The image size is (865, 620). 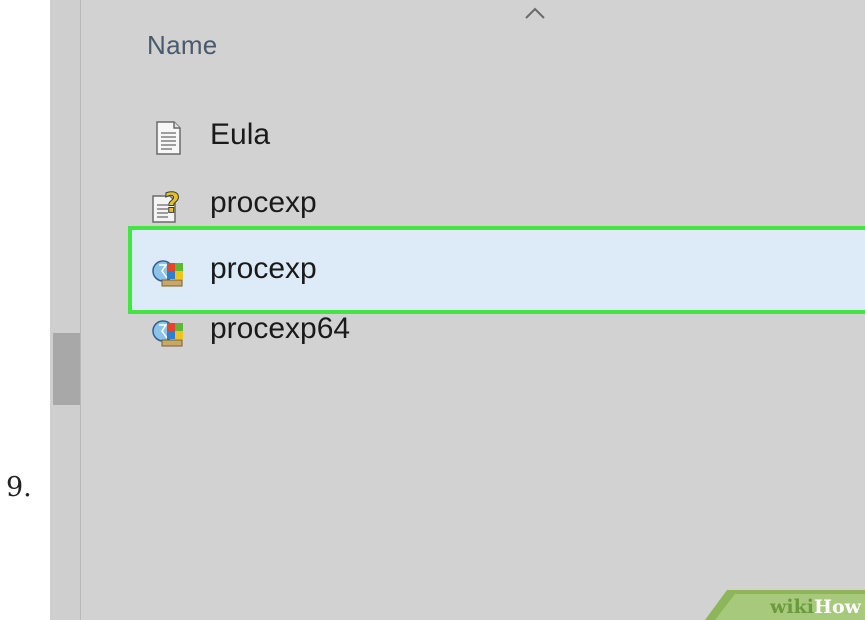 I want to click on file-name: Eula, so click(x=240, y=134).